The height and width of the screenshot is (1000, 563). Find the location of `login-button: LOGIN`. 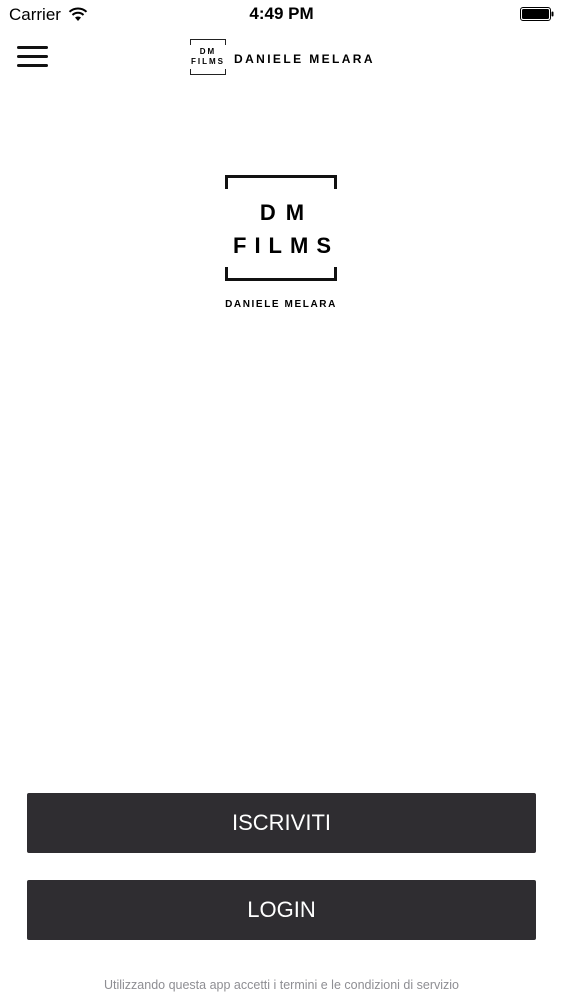

login-button: LOGIN is located at coordinates (281, 910).